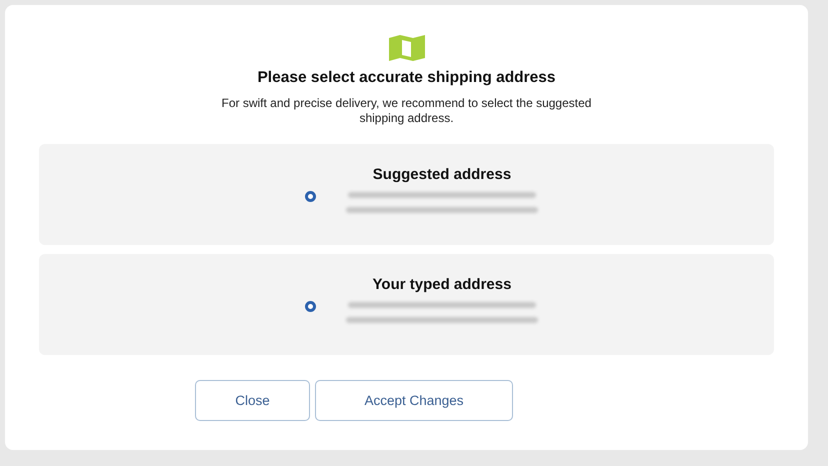 The width and height of the screenshot is (828, 466). What do you see at coordinates (252, 400) in the screenshot?
I see `close-button: Close` at bounding box center [252, 400].